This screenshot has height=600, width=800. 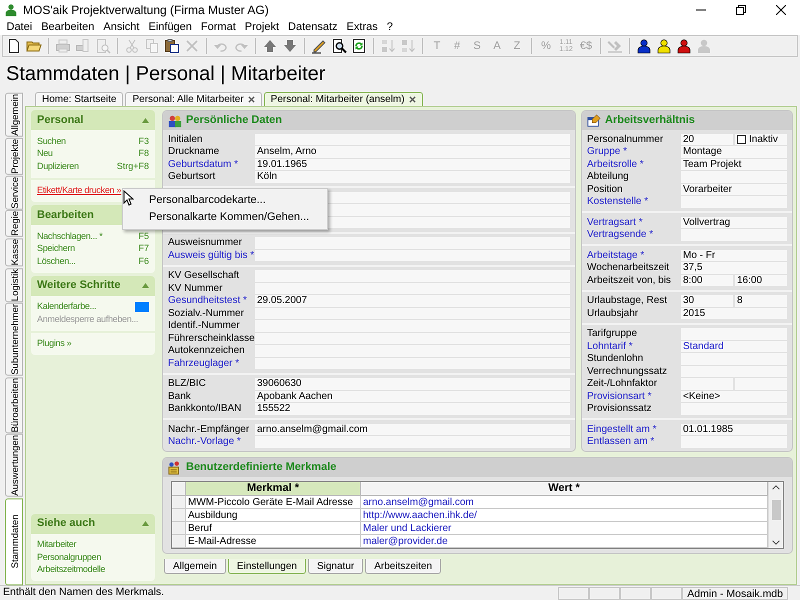 What do you see at coordinates (71, 569) in the screenshot?
I see `task-link: Arbeitszeitmodelle` at bounding box center [71, 569].